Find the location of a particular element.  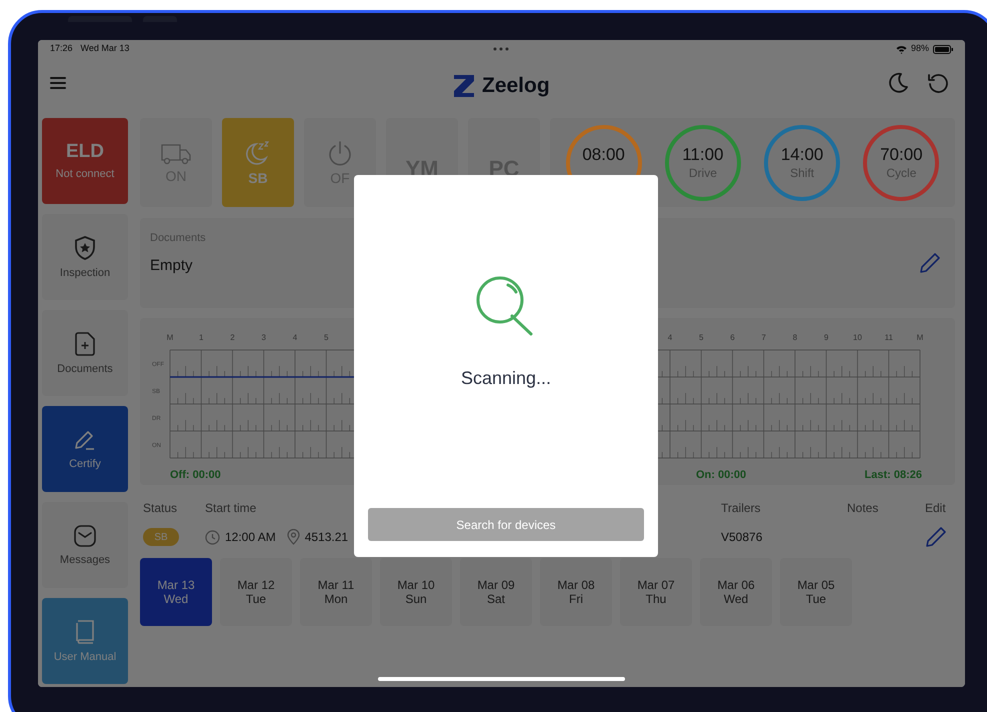

timer-value: 08:00 is located at coordinates (603, 154).